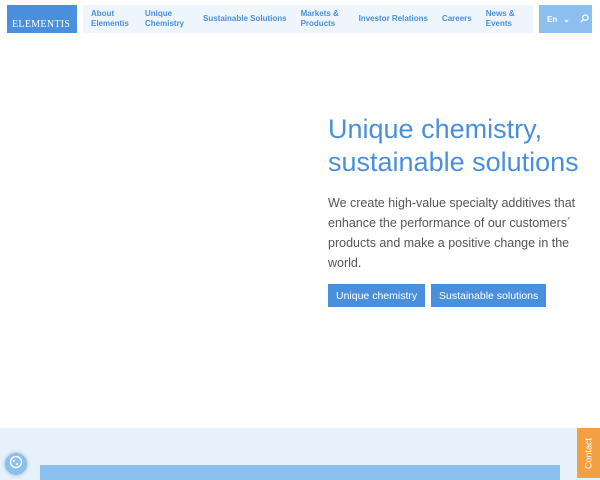 The image size is (600, 480). Describe the element at coordinates (584, 19) in the screenshot. I see `search-icon` at that location.